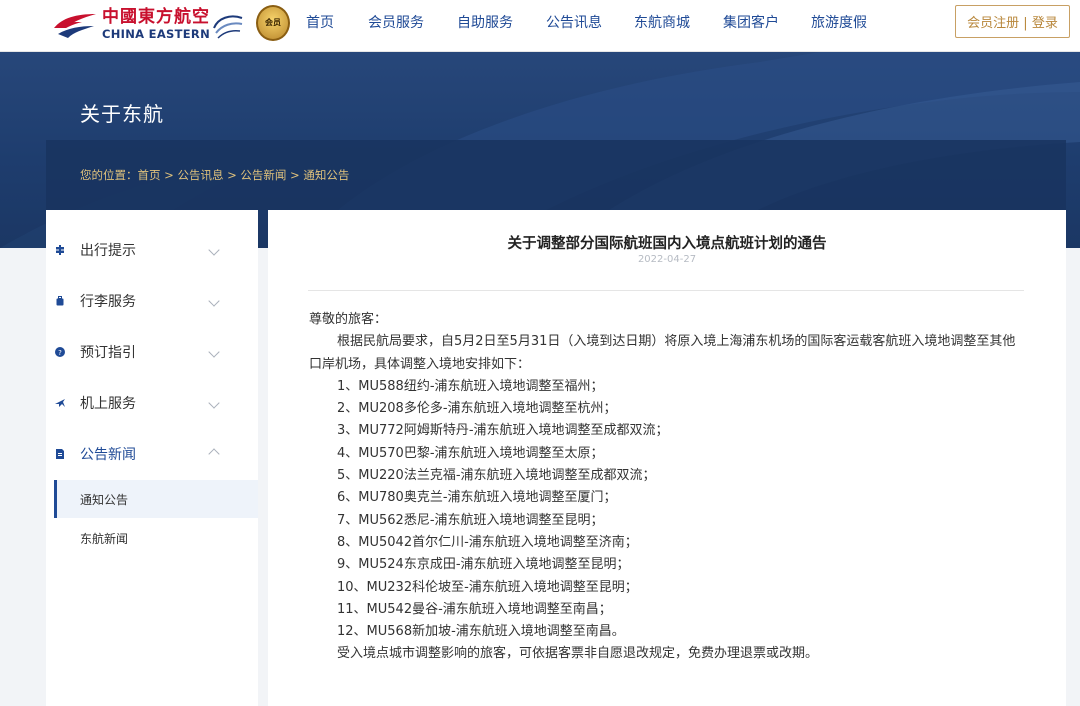 This screenshot has height=706, width=1080. I want to click on main-nav: 首页 会员服务 自助服务 公告讯息 东航商城 集团客户 旅游度假, so click(593, 22).